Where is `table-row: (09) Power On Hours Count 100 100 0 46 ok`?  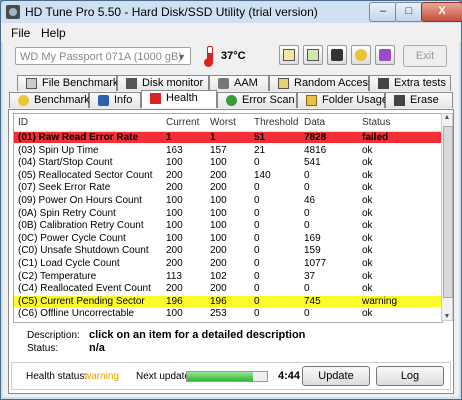
table-row: (09) Power On Hours Count 100 100 0 46 ok is located at coordinates (228, 200).